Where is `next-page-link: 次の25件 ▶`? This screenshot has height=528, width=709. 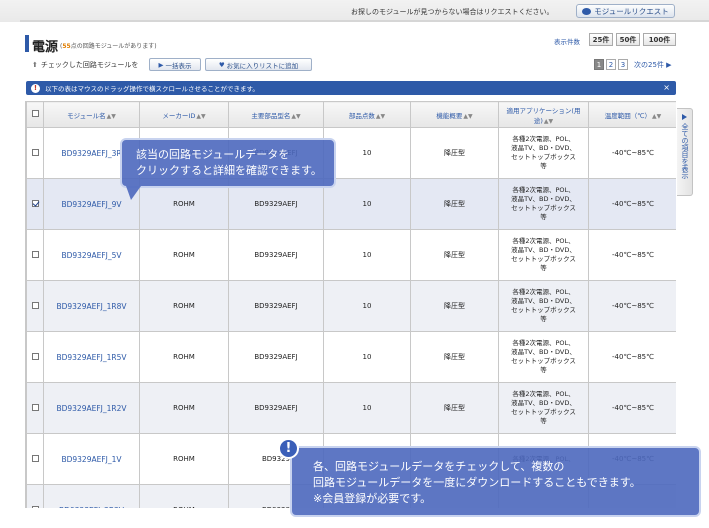 next-page-link: 次の25件 ▶ is located at coordinates (653, 65).